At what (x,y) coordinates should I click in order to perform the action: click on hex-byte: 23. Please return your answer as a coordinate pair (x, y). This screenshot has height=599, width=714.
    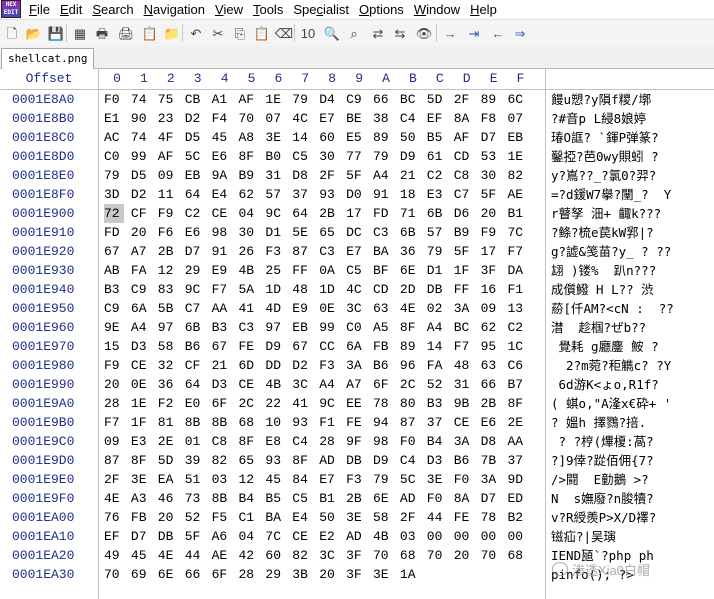
    Looking at the image, I should click on (168, 118).